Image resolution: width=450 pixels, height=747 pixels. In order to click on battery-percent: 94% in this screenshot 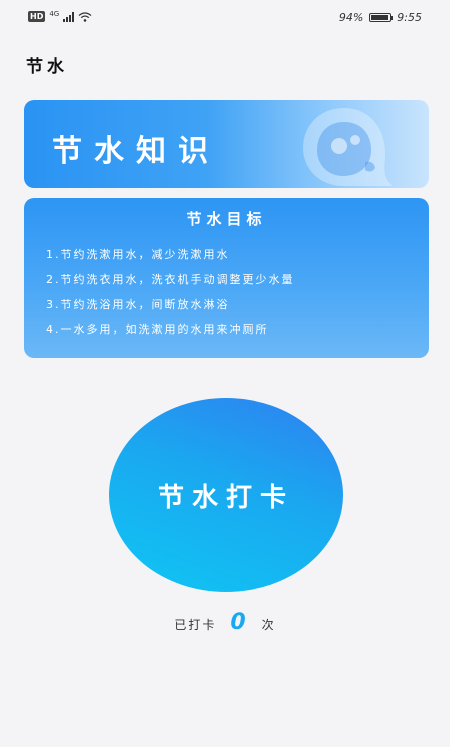, I will do `click(351, 17)`.